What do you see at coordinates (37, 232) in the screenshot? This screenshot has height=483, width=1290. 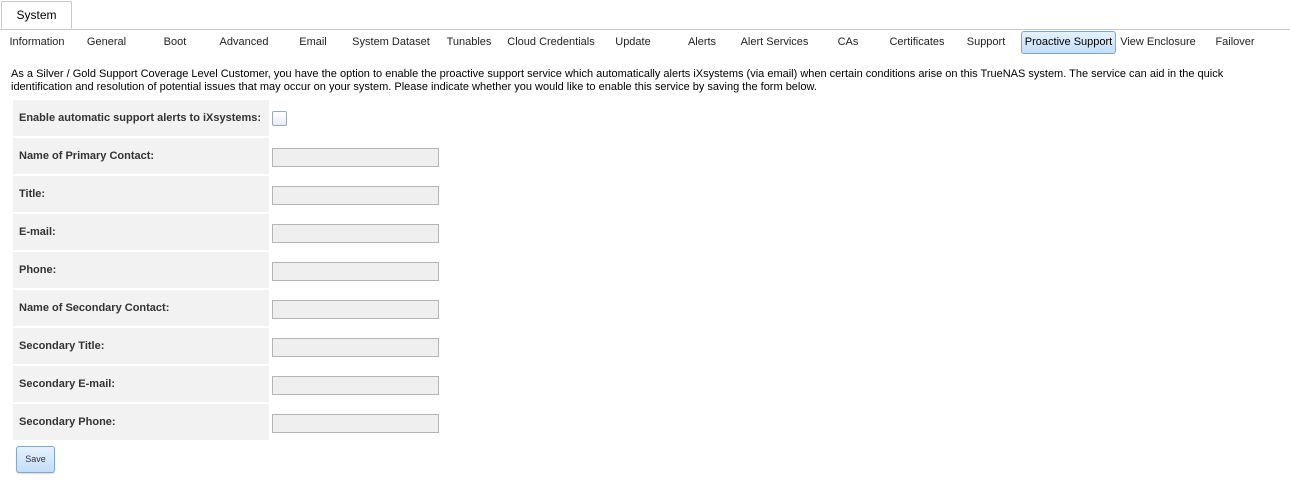 I see `field-label: E-mail:` at bounding box center [37, 232].